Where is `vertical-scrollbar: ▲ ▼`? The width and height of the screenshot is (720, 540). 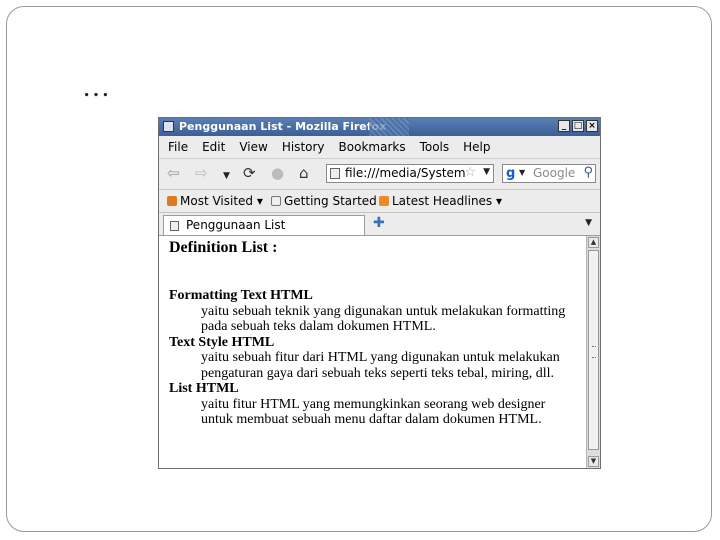 vertical-scrollbar: ▲ ▼ is located at coordinates (593, 352).